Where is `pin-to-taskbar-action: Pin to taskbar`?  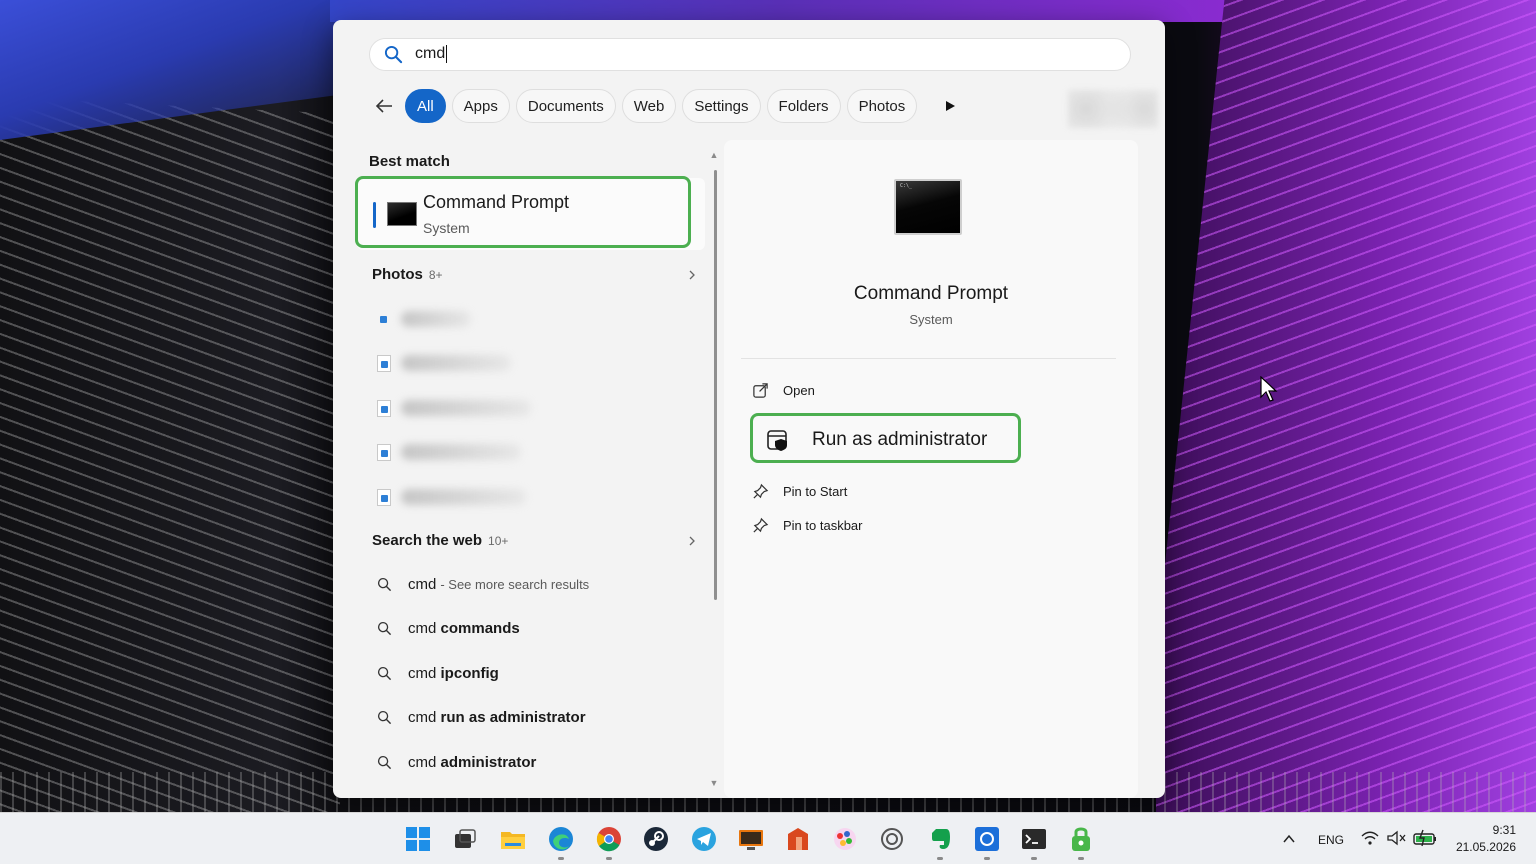
pin-to-taskbar-action: Pin to taskbar is located at coordinates (807, 525).